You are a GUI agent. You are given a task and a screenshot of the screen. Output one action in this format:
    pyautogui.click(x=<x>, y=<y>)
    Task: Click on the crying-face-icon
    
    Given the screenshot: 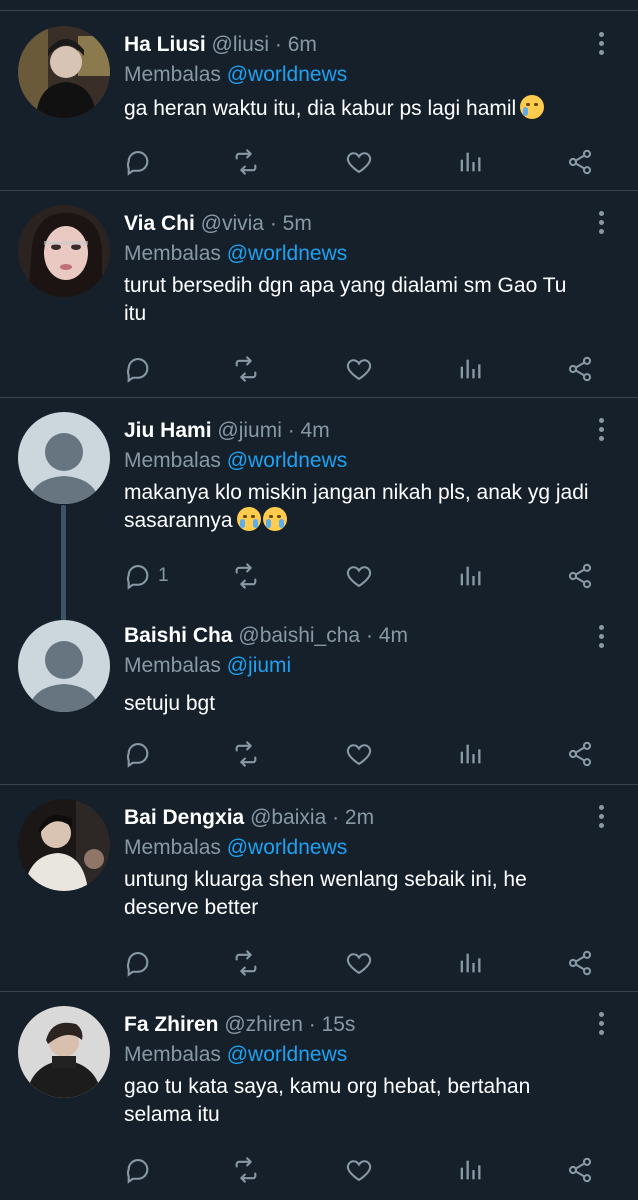 What is the action you would take?
    pyautogui.click(x=532, y=107)
    